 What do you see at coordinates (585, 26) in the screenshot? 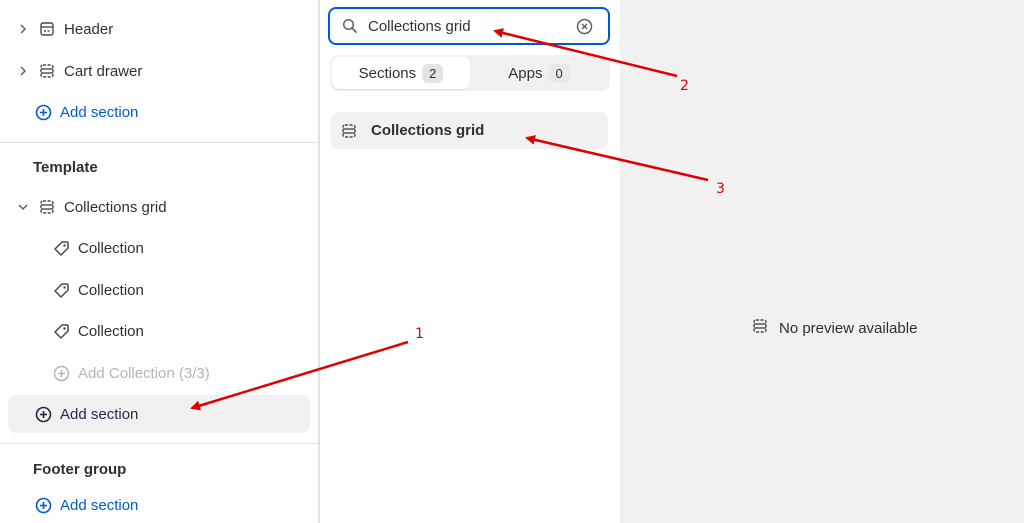
I see `clear-search-icon` at bounding box center [585, 26].